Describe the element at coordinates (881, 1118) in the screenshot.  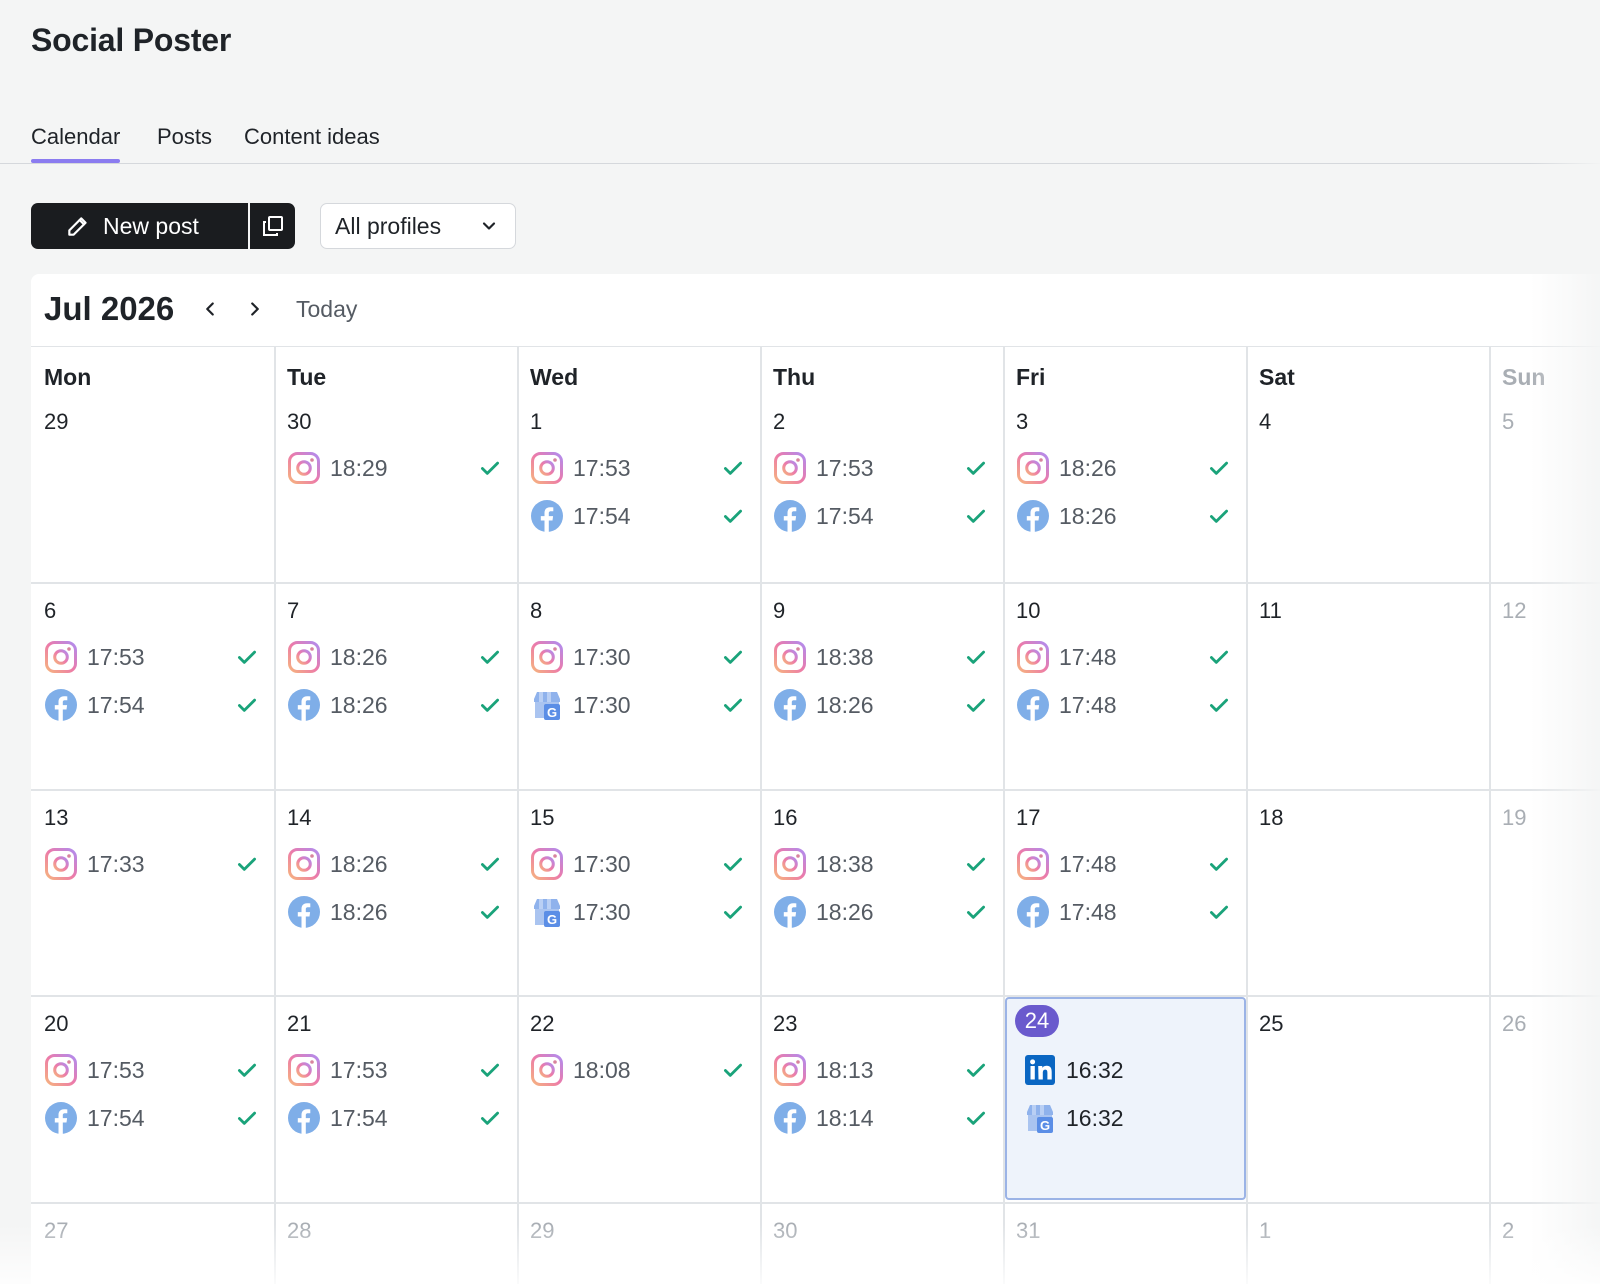
I see `scheduled-post-facebook: 18:14` at that location.